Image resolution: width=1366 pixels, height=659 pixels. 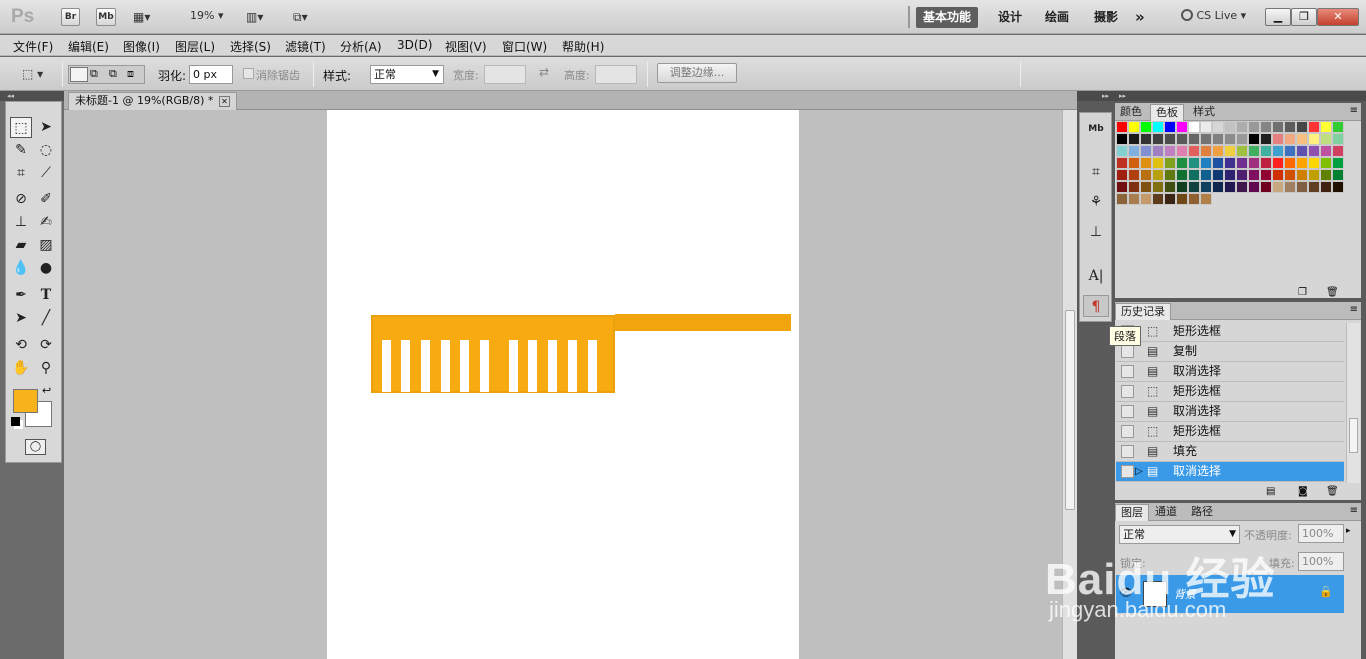 I want to click on path-selection-tool-icon: ➤, so click(x=21, y=318).